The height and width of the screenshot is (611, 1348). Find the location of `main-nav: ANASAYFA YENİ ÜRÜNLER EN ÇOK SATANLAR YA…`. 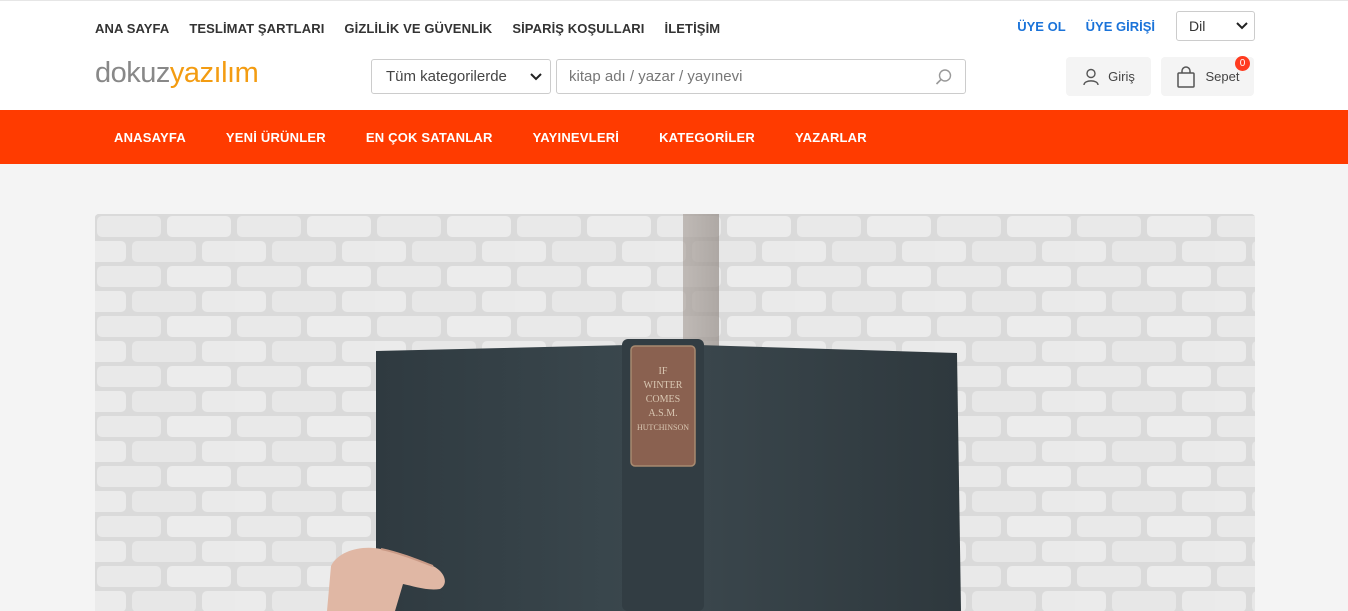

main-nav: ANASAYFA YENİ ÜRÜNLER EN ÇOK SATANLAR YA… is located at coordinates (674, 137).